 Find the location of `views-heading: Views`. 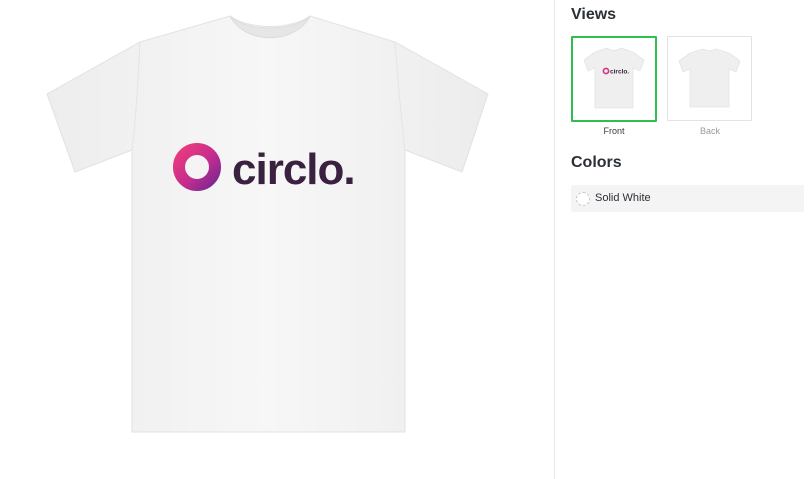

views-heading: Views is located at coordinates (594, 14).